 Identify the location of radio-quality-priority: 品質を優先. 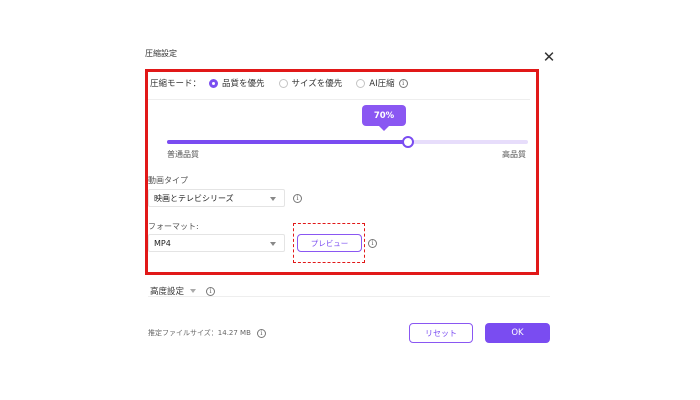
(237, 83).